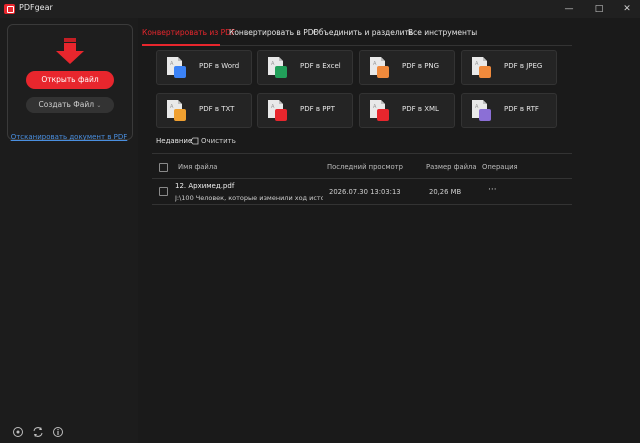  What do you see at coordinates (569, 9) in the screenshot?
I see `minimize-icon: —` at bounding box center [569, 9].